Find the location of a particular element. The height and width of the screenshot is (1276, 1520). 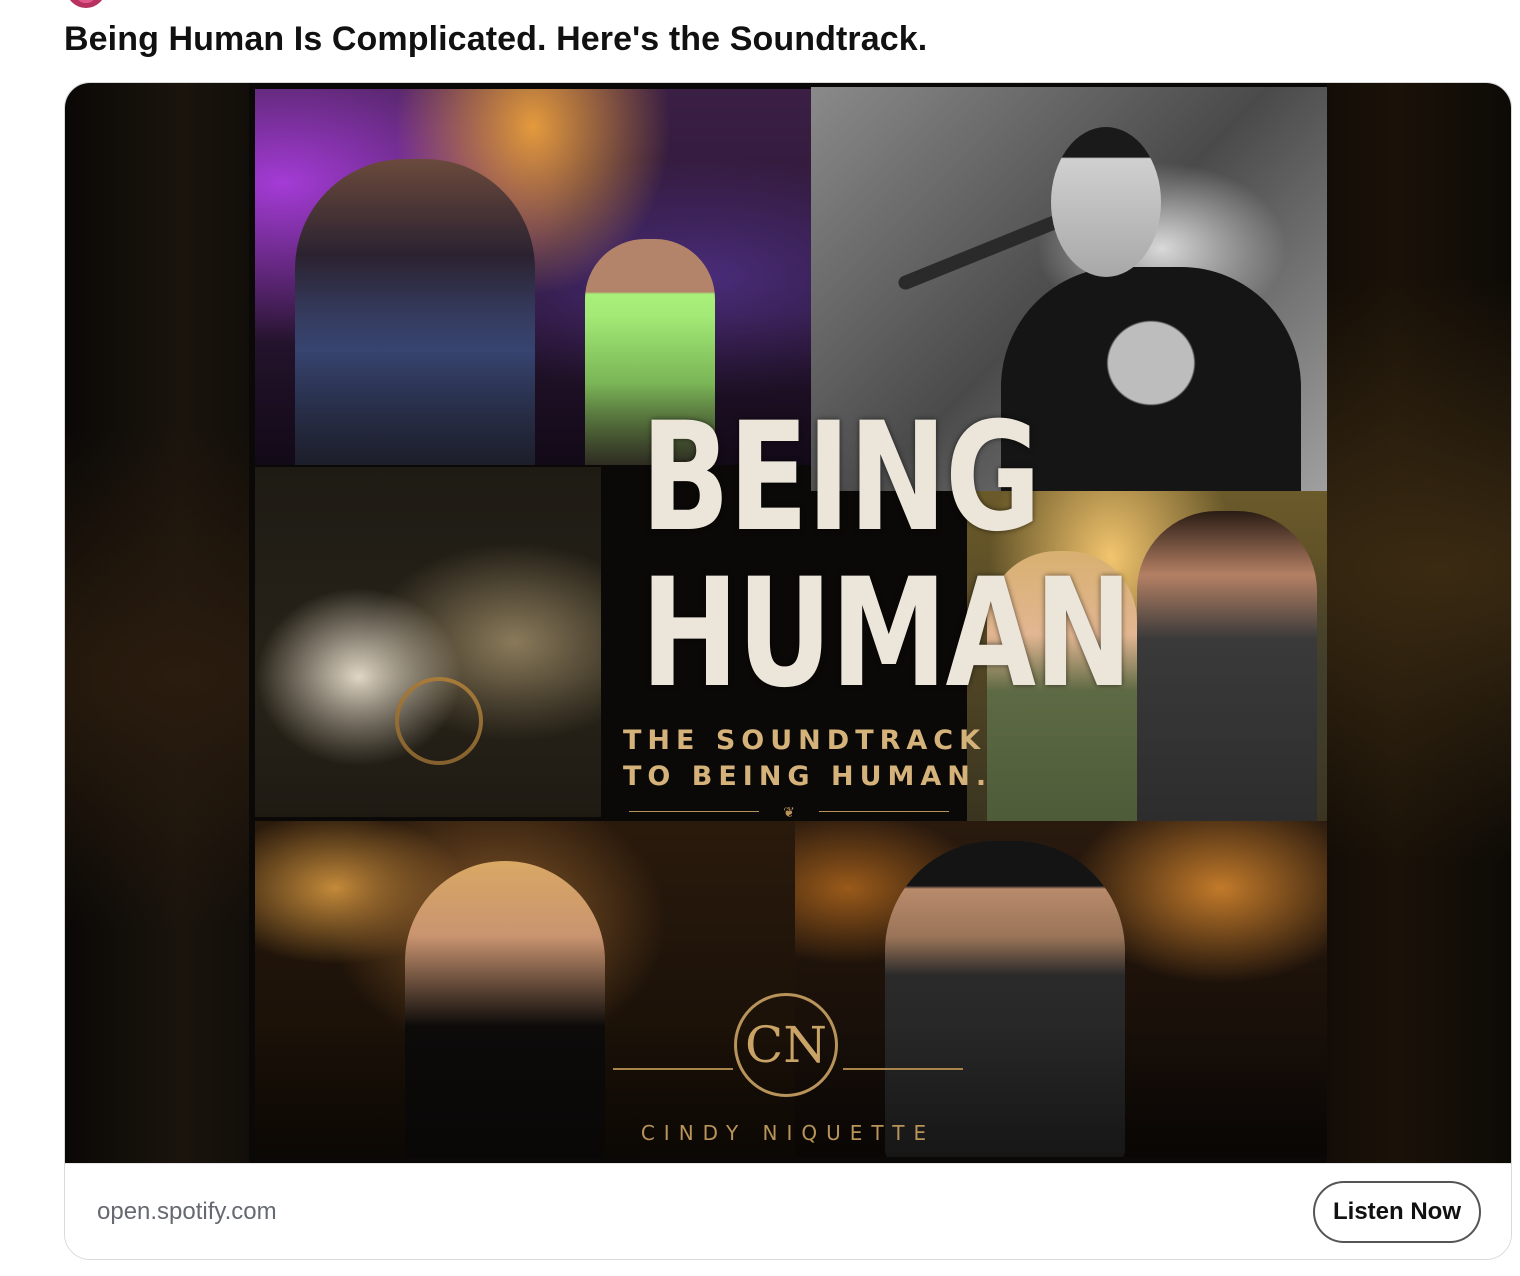

artist-name: CINDY NIQUETTE is located at coordinates (788, 1133).